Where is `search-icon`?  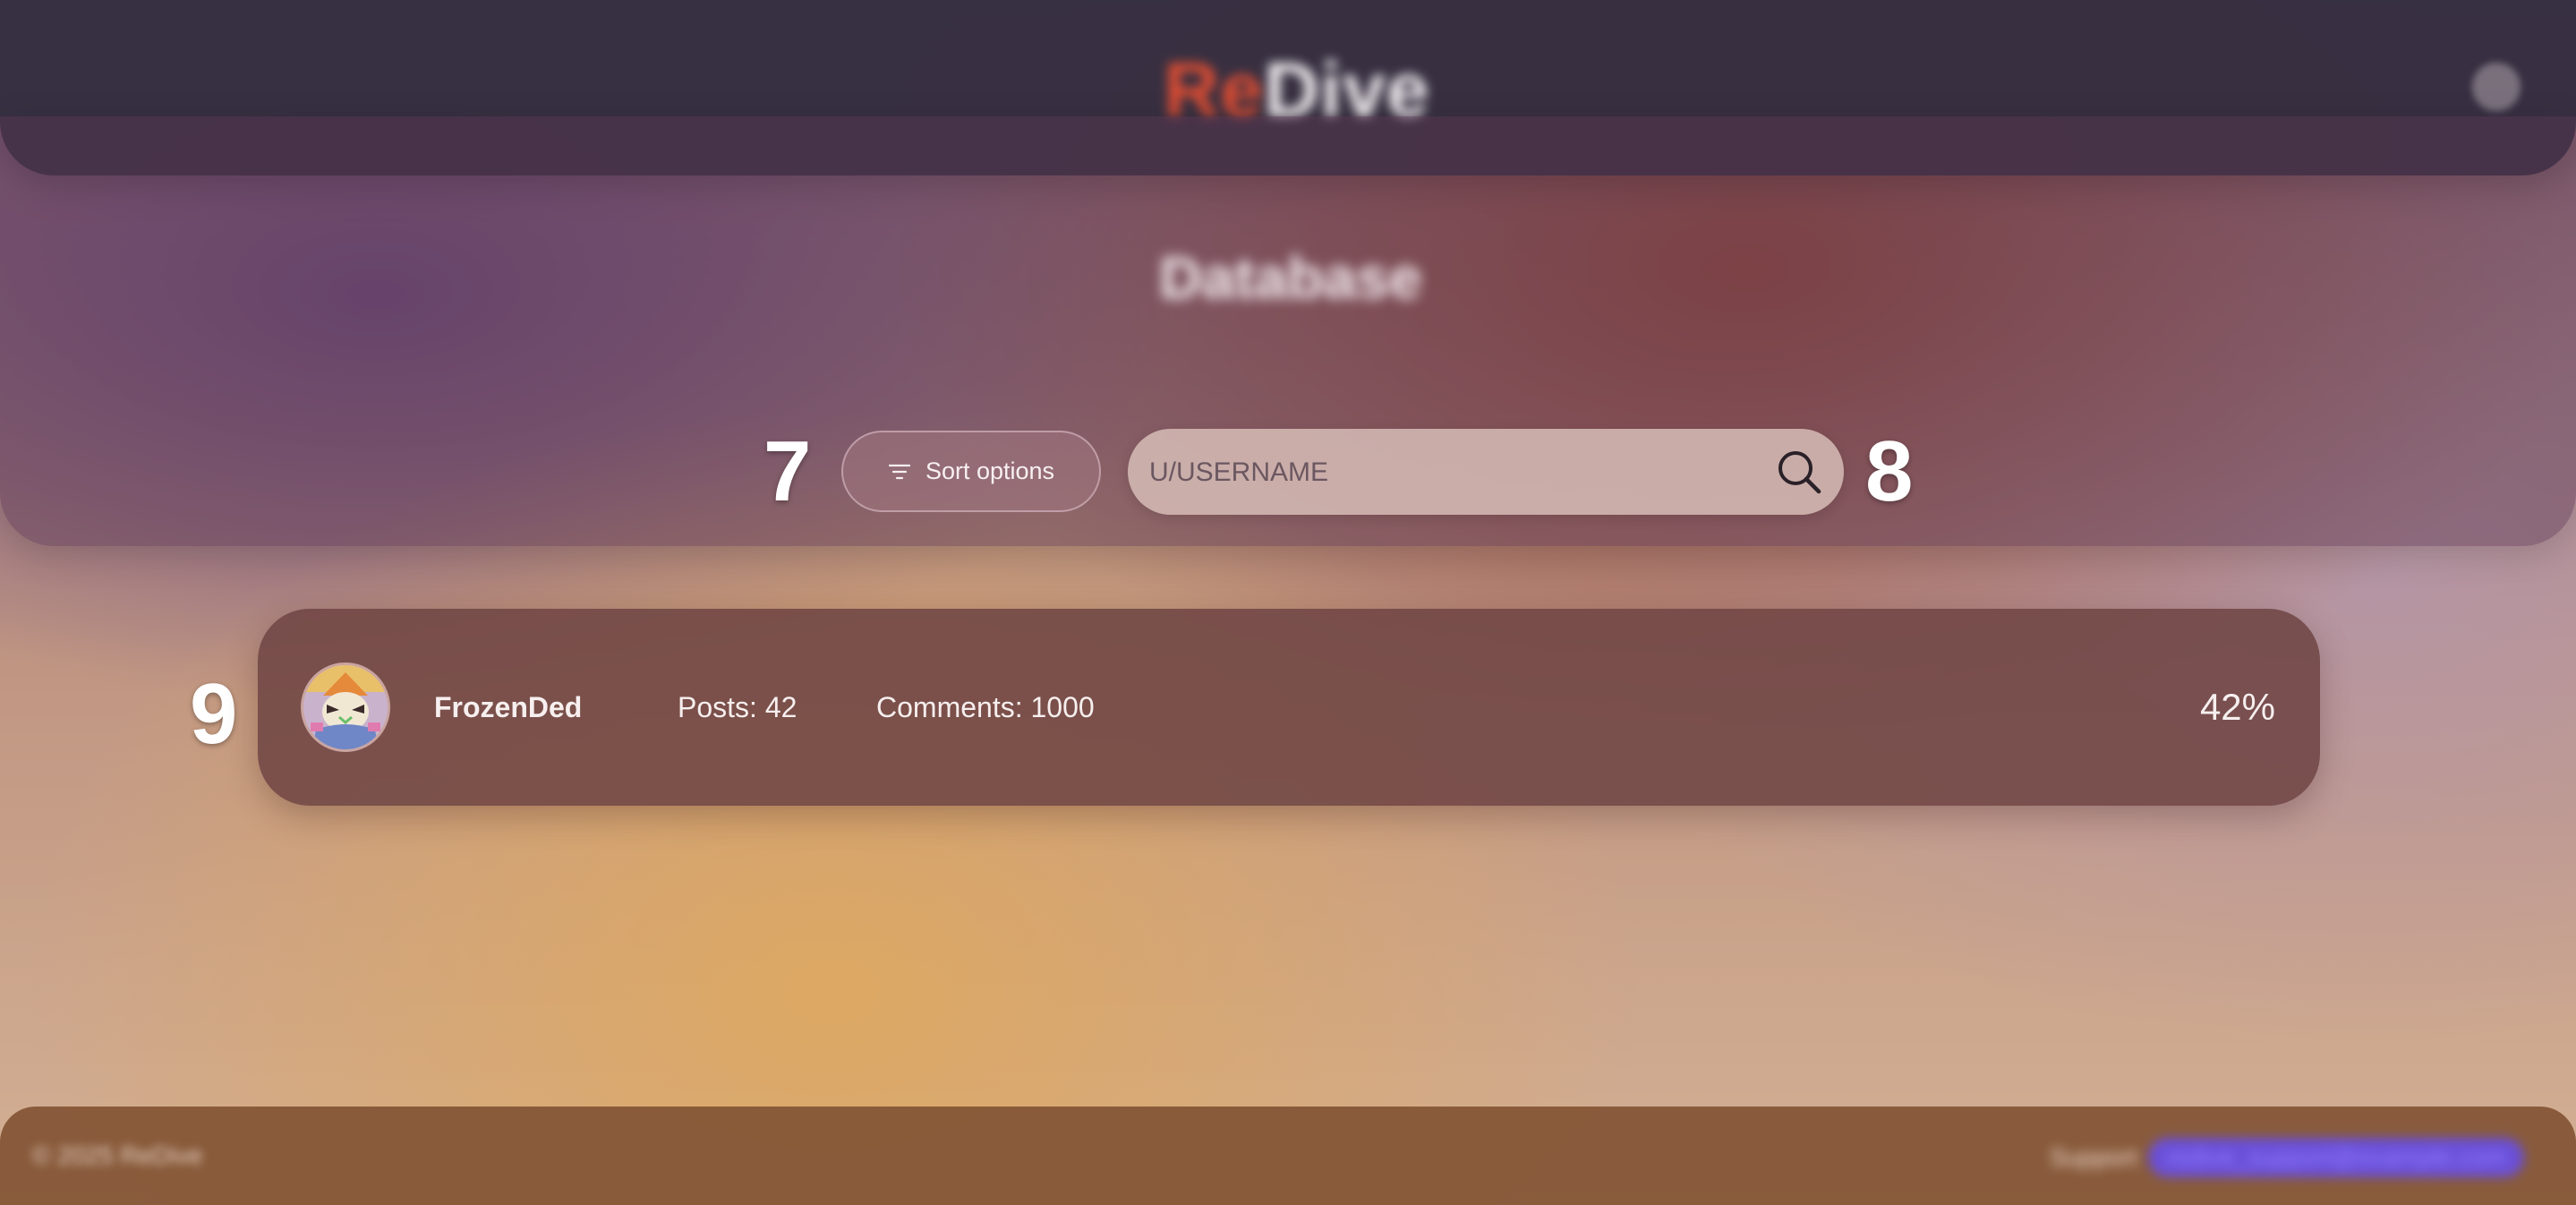 search-icon is located at coordinates (1799, 472).